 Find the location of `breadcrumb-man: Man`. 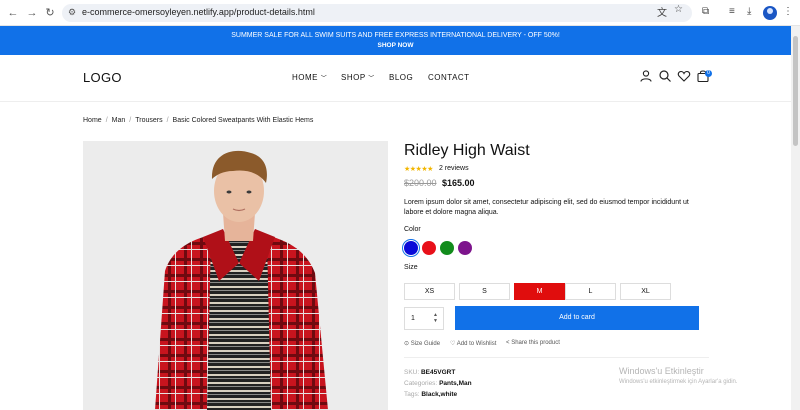

breadcrumb-man: Man is located at coordinates (119, 120).